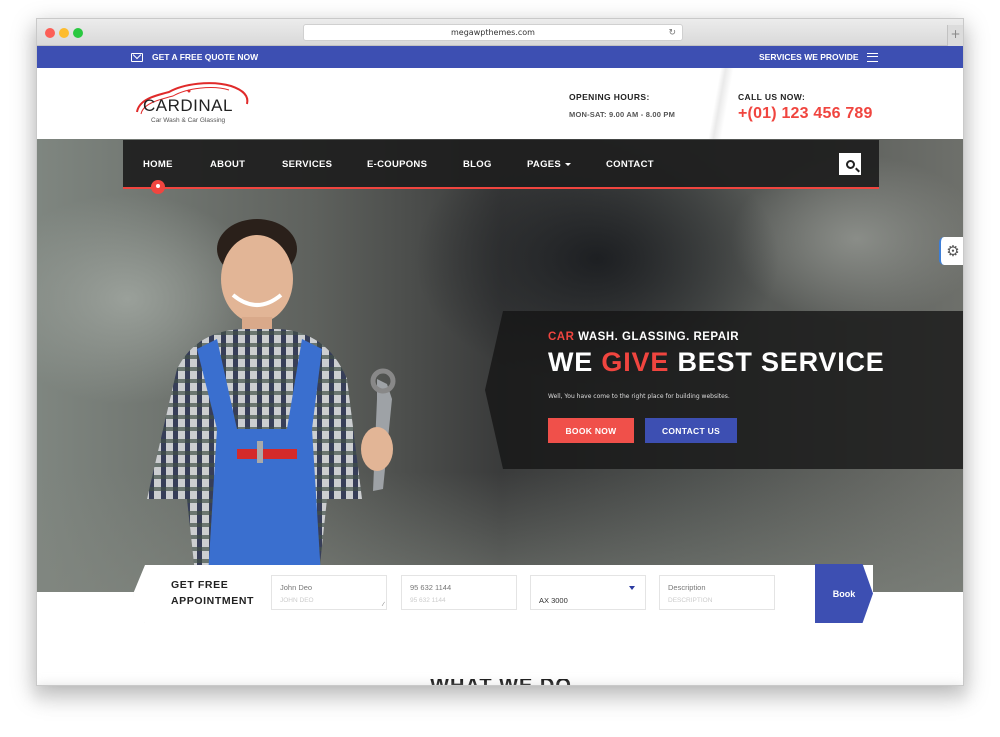 This screenshot has height=737, width=1000. Describe the element at coordinates (383, 605) in the screenshot. I see `resize-handle-icon: ∕` at that location.